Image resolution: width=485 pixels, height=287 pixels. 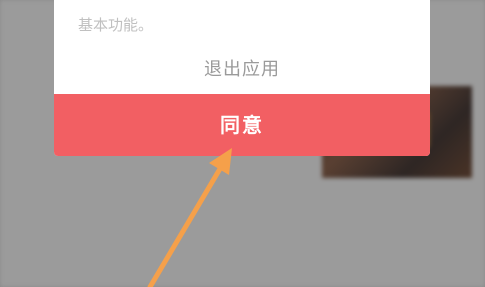 What do you see at coordinates (242, 70) in the screenshot?
I see `exit-app-button: 退出应用` at bounding box center [242, 70].